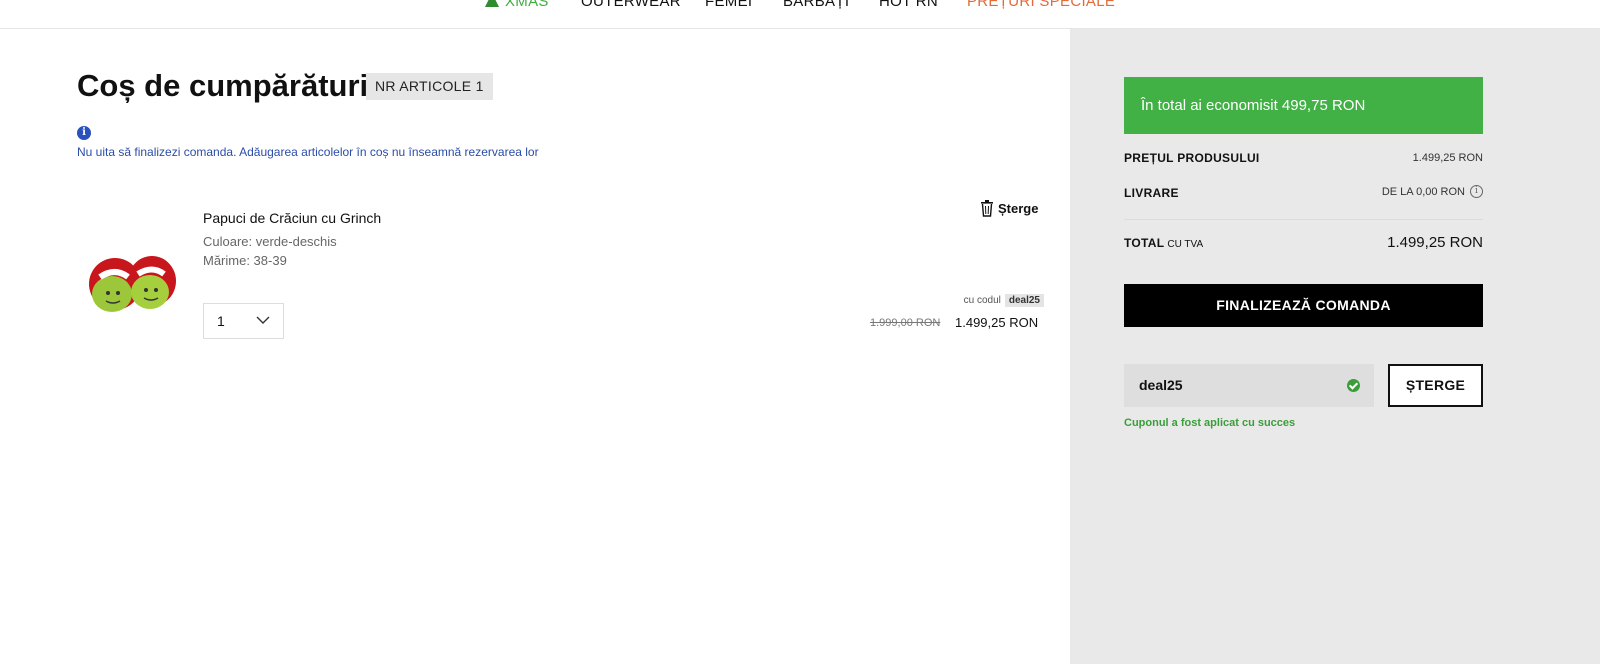  What do you see at coordinates (1144, 243) in the screenshot?
I see `total-label-text: TOTAL` at bounding box center [1144, 243].